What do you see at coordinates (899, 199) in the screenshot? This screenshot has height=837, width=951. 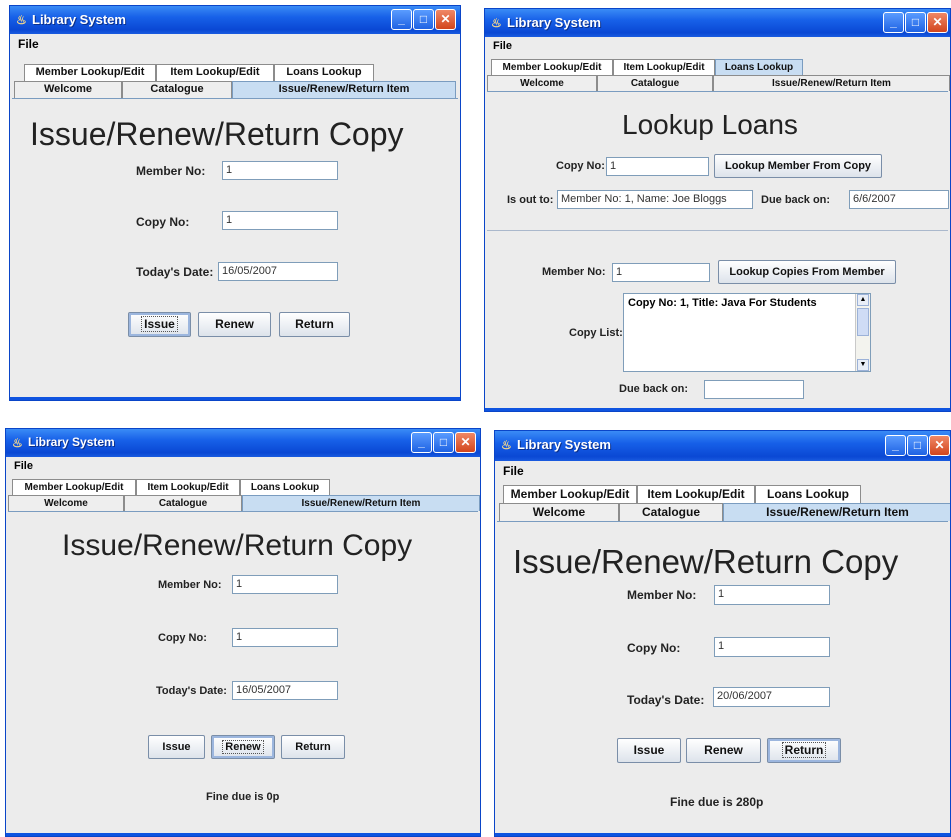 I see `due-back-on-field: 6/6/2007` at bounding box center [899, 199].